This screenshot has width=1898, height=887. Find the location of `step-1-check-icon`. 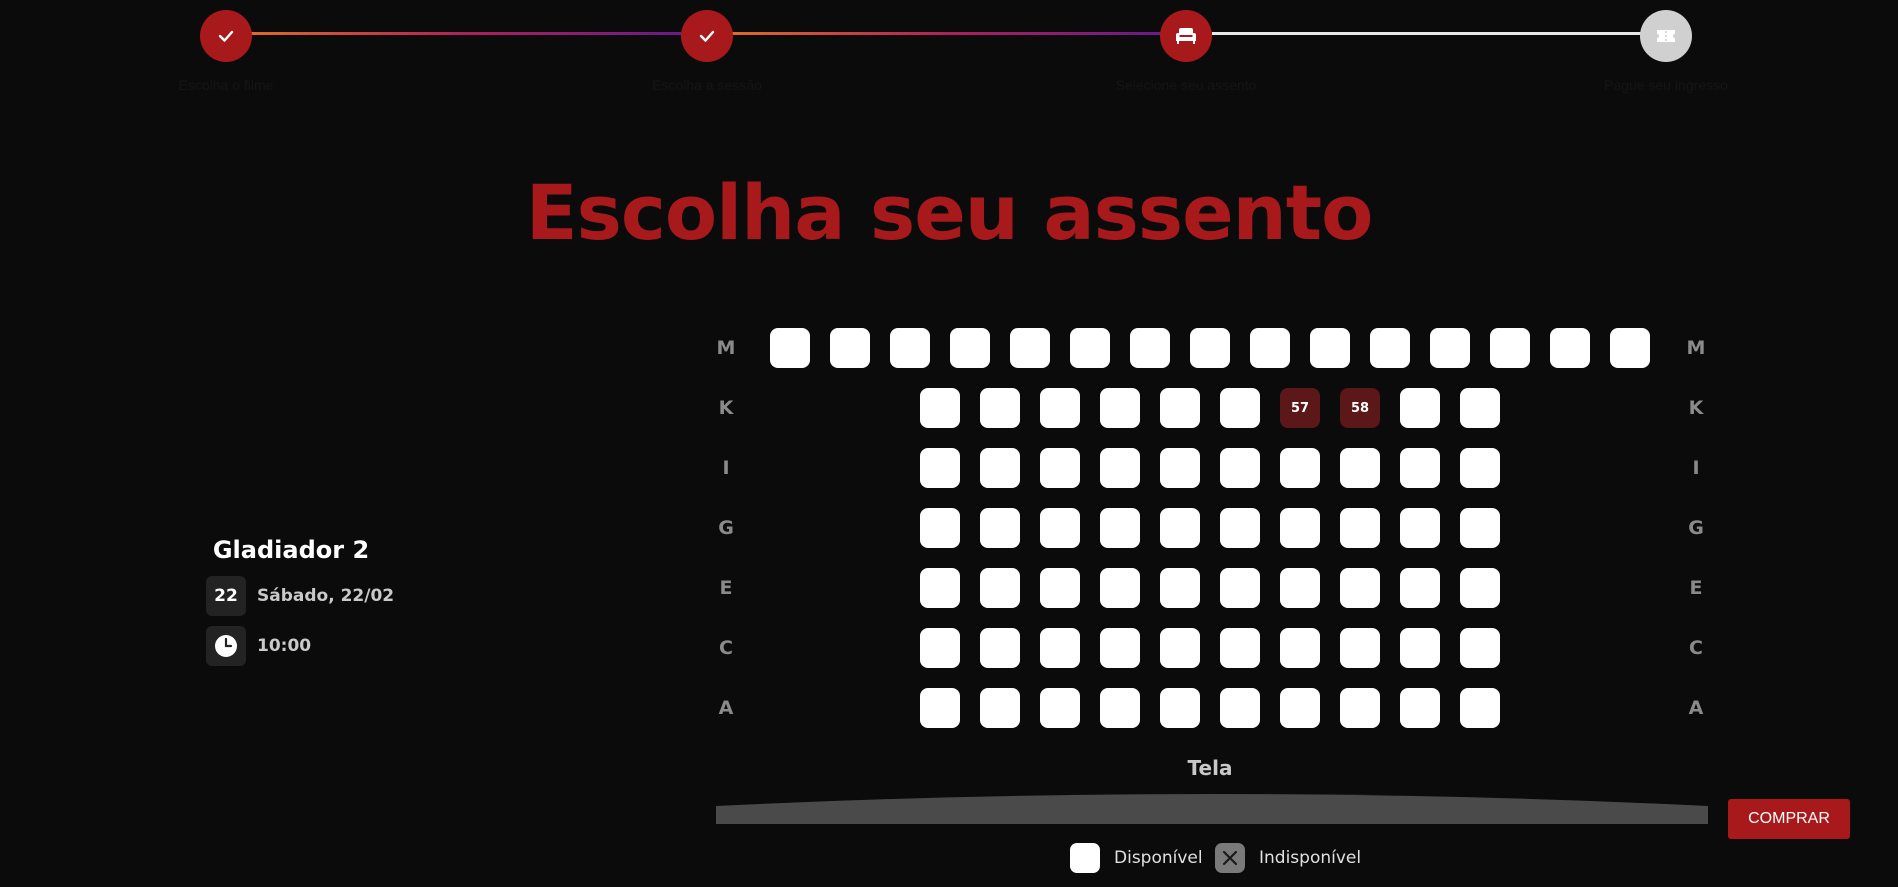

step-1-check-icon is located at coordinates (226, 36).